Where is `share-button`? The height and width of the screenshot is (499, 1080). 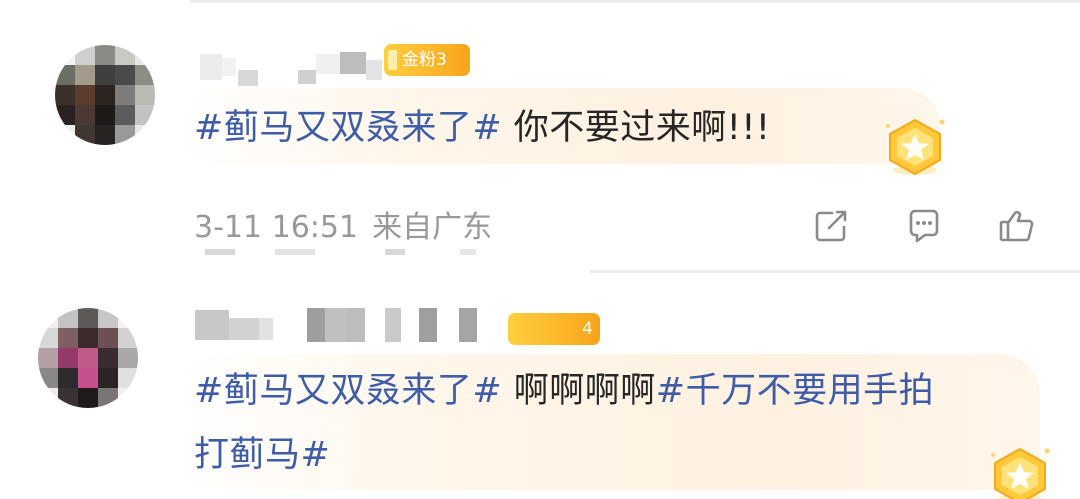 share-button is located at coordinates (831, 226).